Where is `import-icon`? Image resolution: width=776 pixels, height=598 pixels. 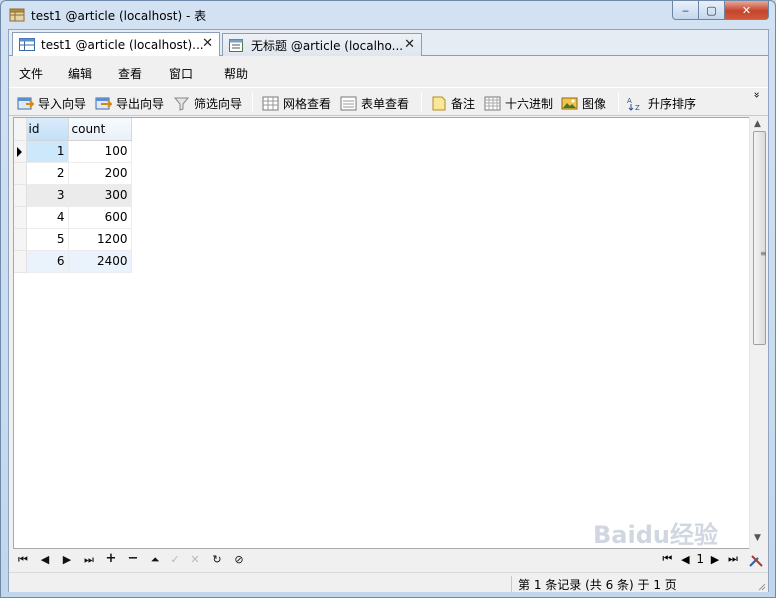 import-icon is located at coordinates (25, 103).